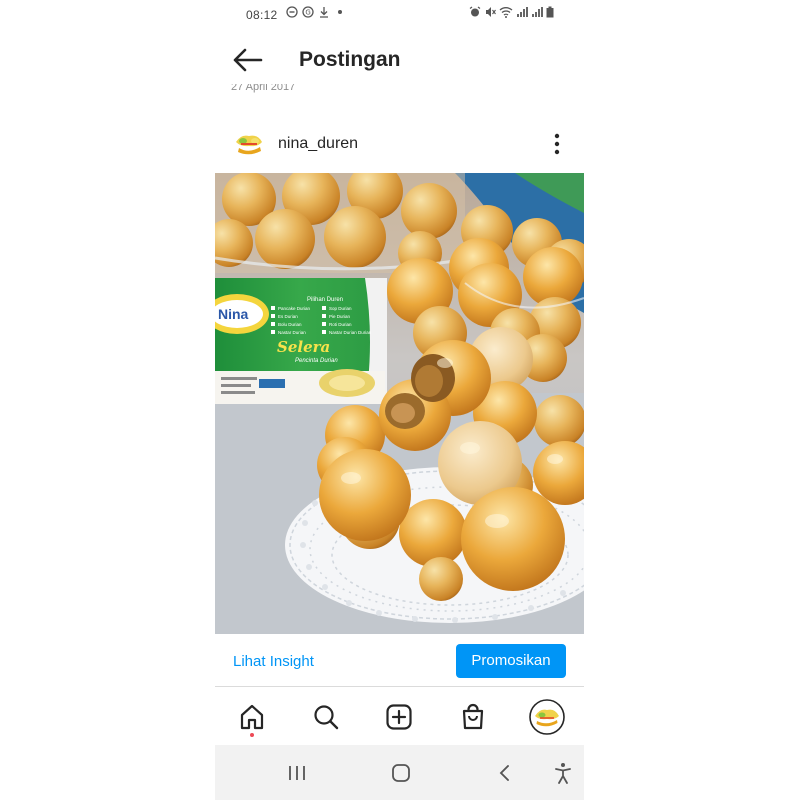 This screenshot has height=800, width=800. Describe the element at coordinates (316, 12) in the screenshot. I see `status-left-icons: G` at that location.